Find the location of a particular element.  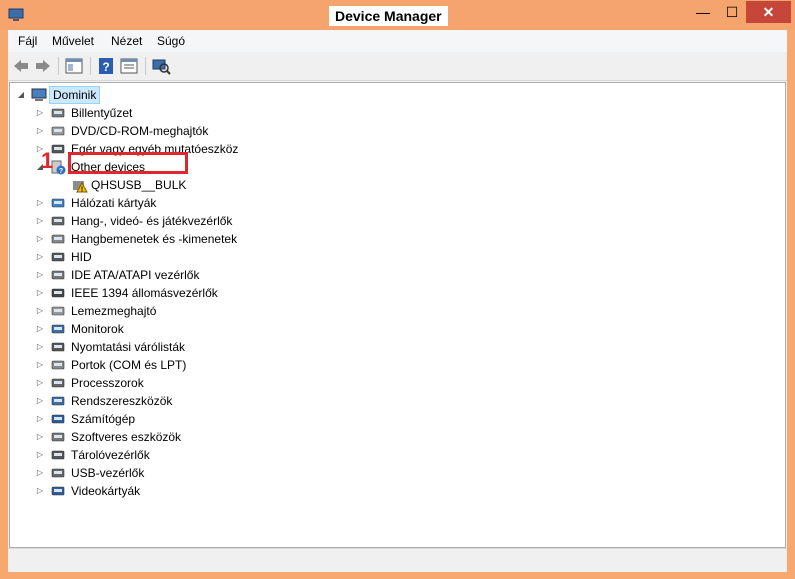

properties-icon is located at coordinates (129, 66).